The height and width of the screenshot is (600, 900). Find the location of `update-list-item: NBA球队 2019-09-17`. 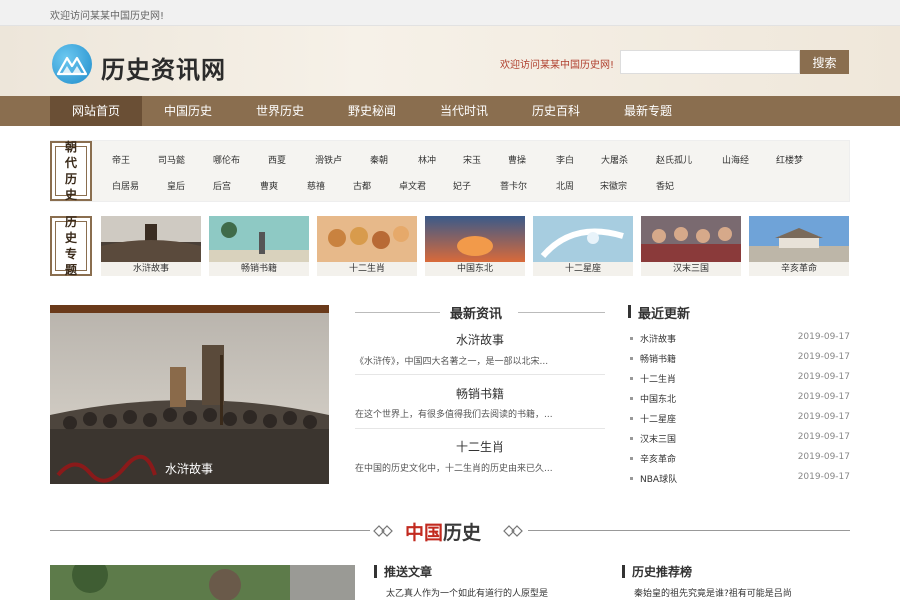

update-list-item: NBA球队 2019-09-17 is located at coordinates (740, 479).